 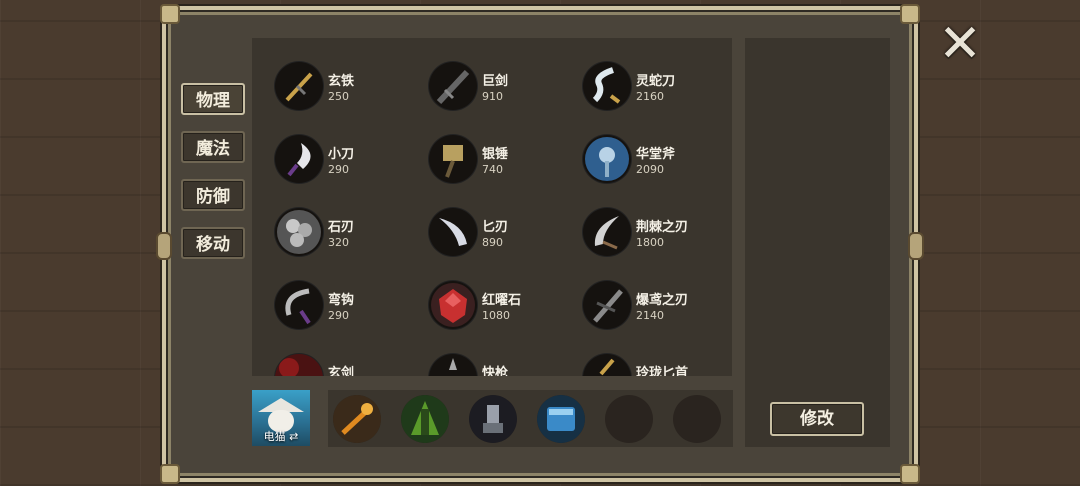 What do you see at coordinates (650, 315) in the screenshot?
I see `item-cost: 2140` at bounding box center [650, 315].